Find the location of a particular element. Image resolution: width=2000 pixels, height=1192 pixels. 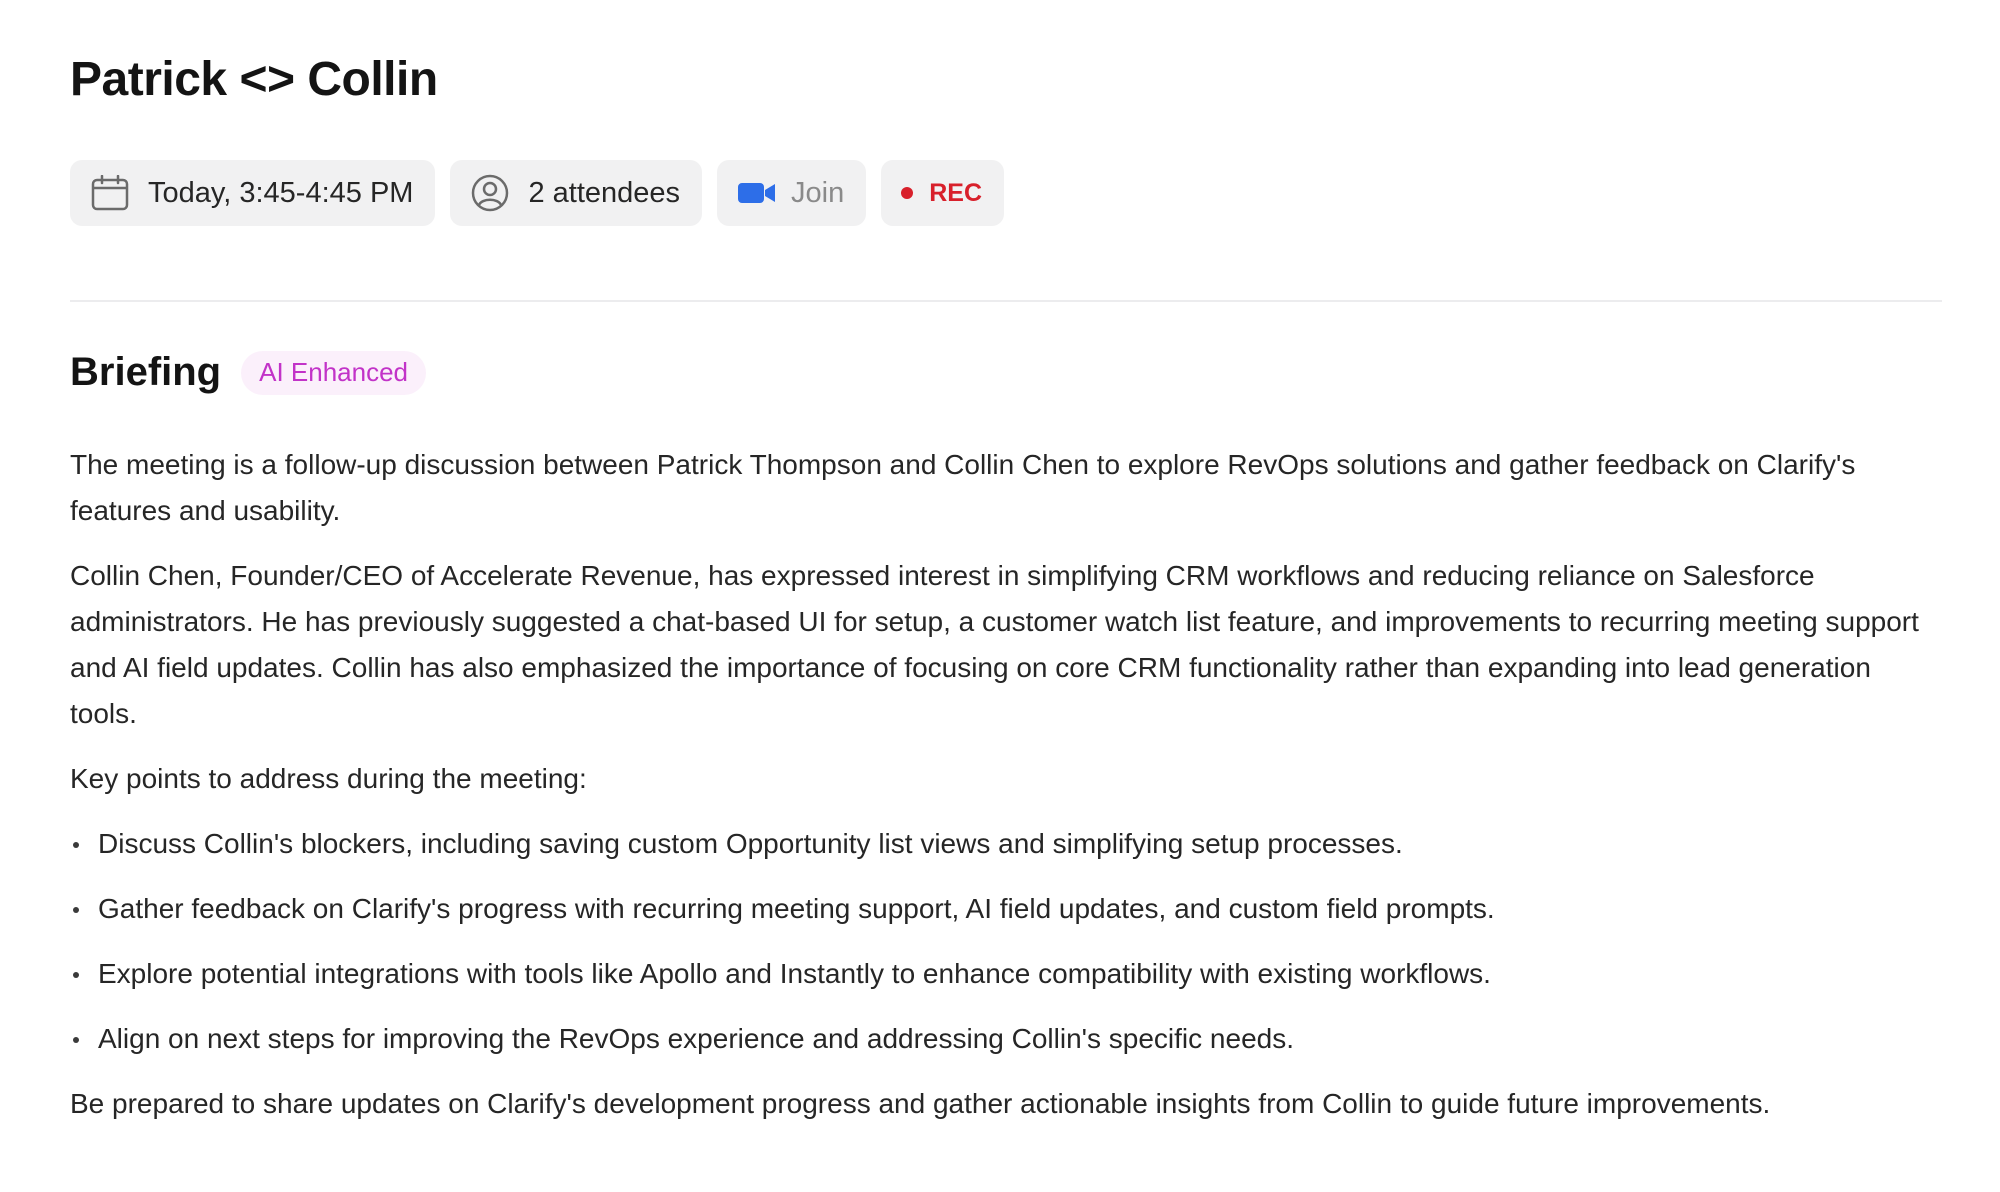

join-button: Join is located at coordinates (792, 193).